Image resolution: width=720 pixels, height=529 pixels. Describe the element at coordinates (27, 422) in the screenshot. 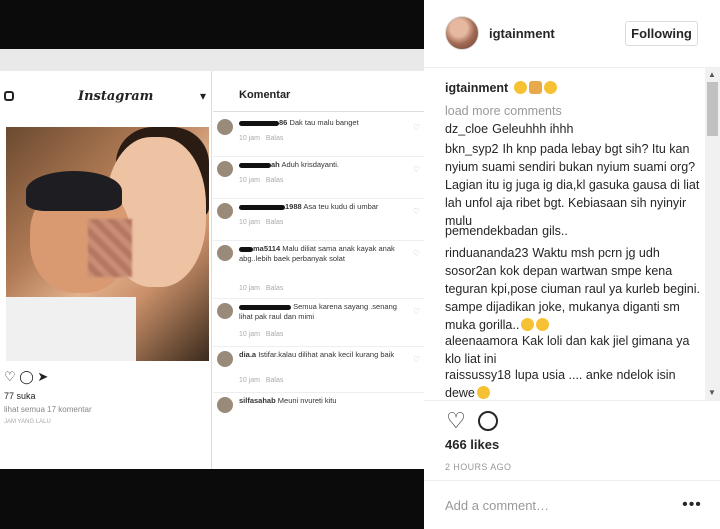

I see `embedded-time: JAM YANG LALU` at that location.